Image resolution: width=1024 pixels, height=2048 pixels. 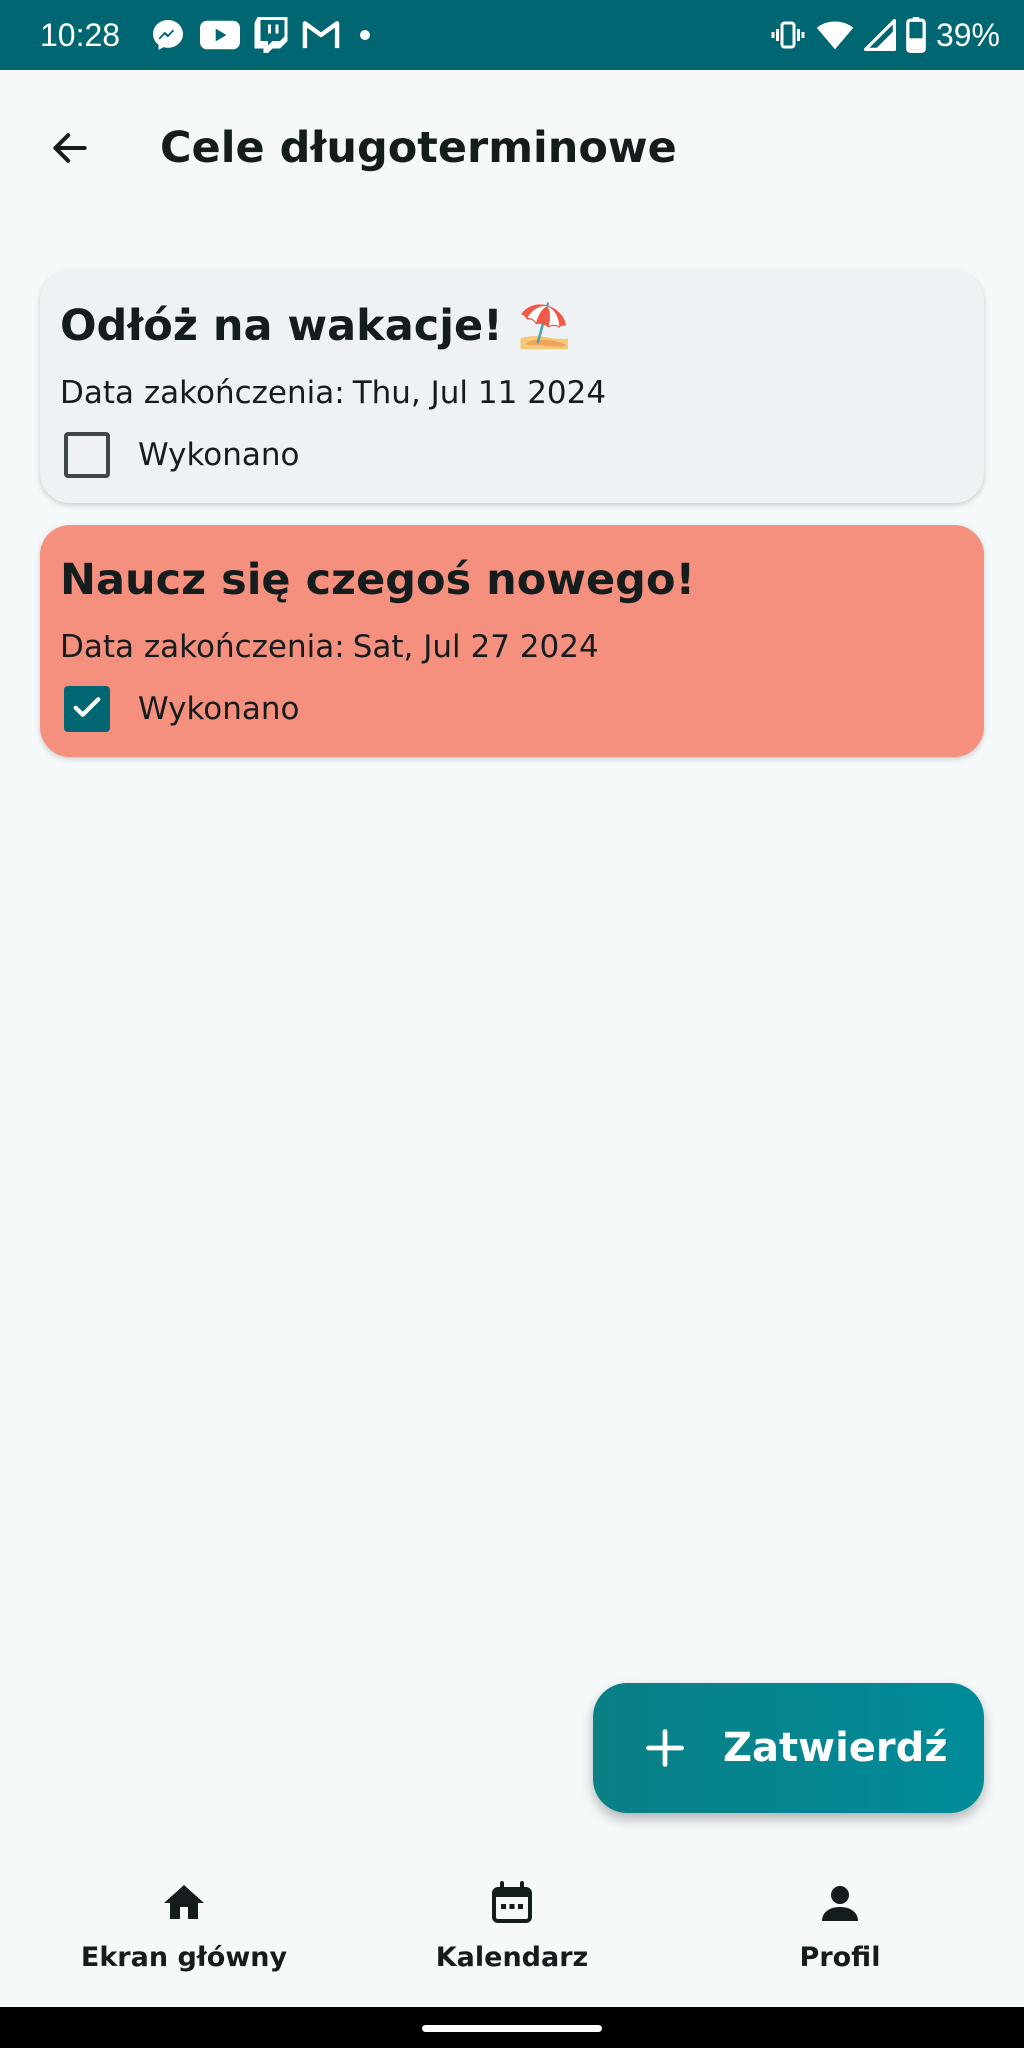 What do you see at coordinates (321, 35) in the screenshot?
I see `gmail-icon` at bounding box center [321, 35].